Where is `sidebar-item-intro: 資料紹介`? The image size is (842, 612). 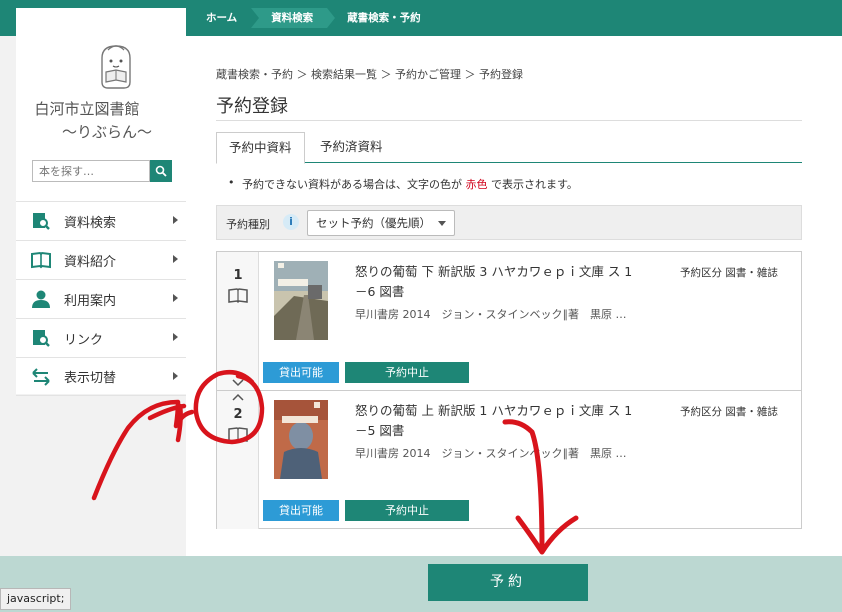
sidebar-item-intro: 資料紹介 is located at coordinates (101, 259).